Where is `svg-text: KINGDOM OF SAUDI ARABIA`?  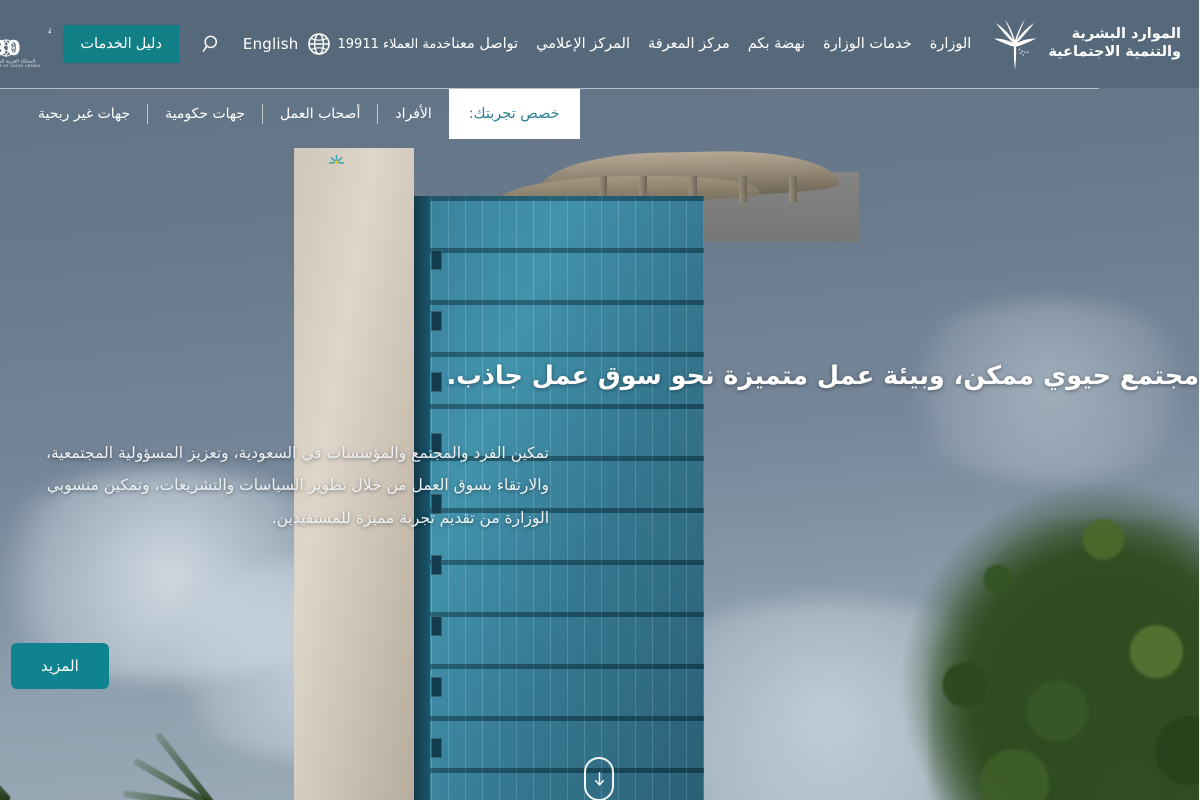 svg-text: KINGDOM OF SAUDI ARABIA is located at coordinates (21, 66).